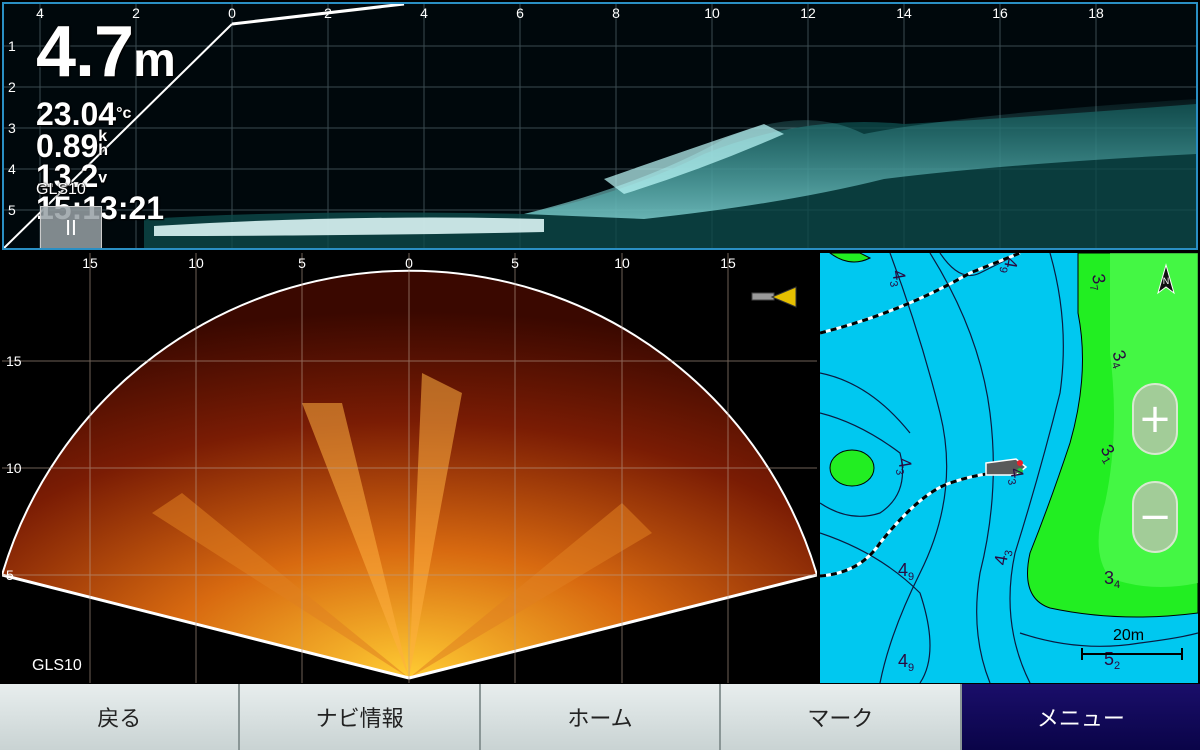  I want to click on depth-tick: 2, so click(12, 87).